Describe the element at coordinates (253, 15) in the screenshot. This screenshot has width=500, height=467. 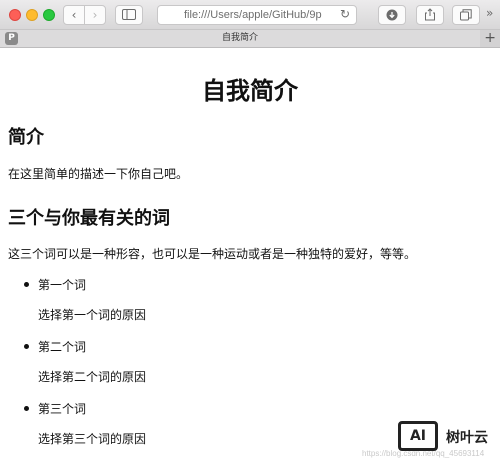
I see `address-text: file:///Users/apple/GitHub/9p` at that location.